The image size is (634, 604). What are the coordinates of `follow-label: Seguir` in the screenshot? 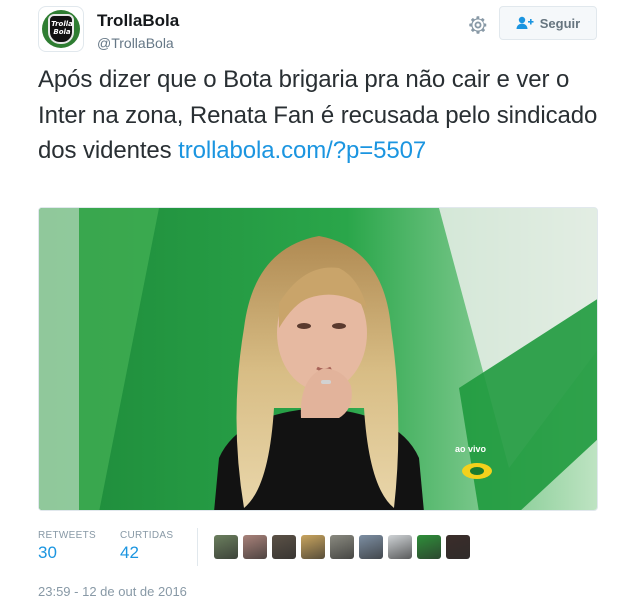 It's located at (560, 23).